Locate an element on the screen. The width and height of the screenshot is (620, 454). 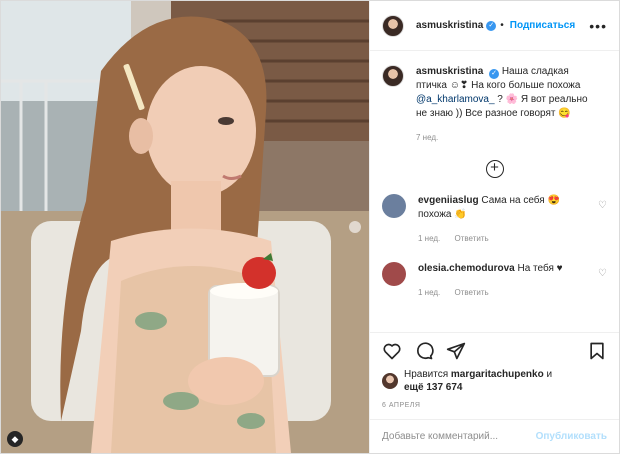
likes-summary: Нравится margaritachupenko и ещё 137 674 is located at coordinates (494, 381).